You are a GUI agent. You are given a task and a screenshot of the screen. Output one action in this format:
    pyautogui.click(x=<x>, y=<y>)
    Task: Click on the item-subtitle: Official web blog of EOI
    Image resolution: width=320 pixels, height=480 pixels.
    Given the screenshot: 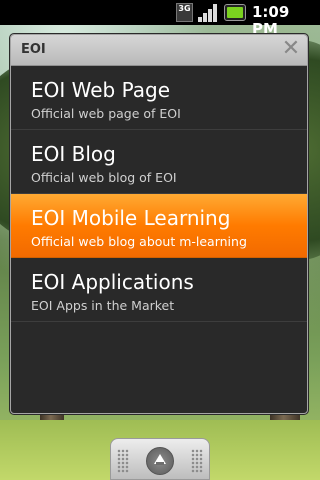 What is the action you would take?
    pyautogui.click(x=104, y=177)
    